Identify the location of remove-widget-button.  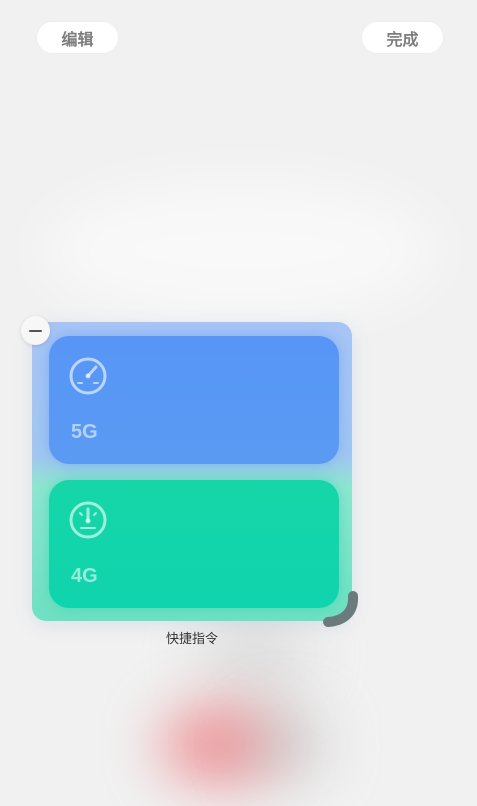
(35, 330).